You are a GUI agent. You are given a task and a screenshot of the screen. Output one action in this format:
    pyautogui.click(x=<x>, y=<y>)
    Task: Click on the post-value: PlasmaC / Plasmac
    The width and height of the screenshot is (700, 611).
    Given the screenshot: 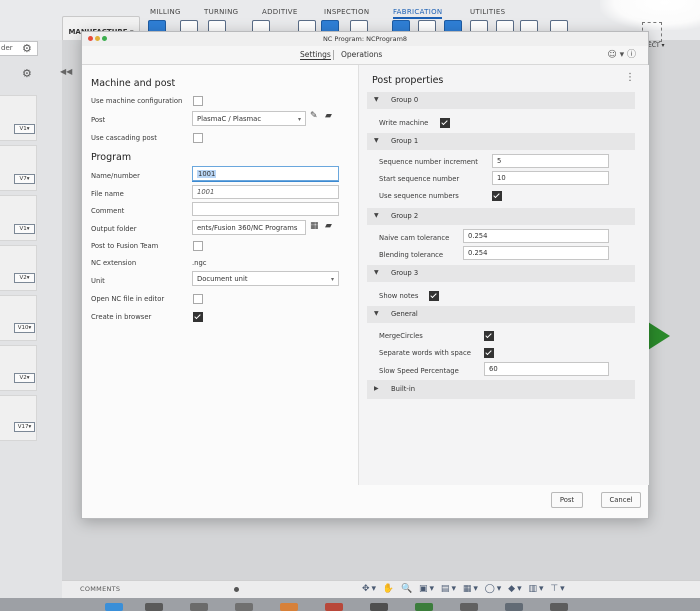 What is the action you would take?
    pyautogui.click(x=229, y=119)
    